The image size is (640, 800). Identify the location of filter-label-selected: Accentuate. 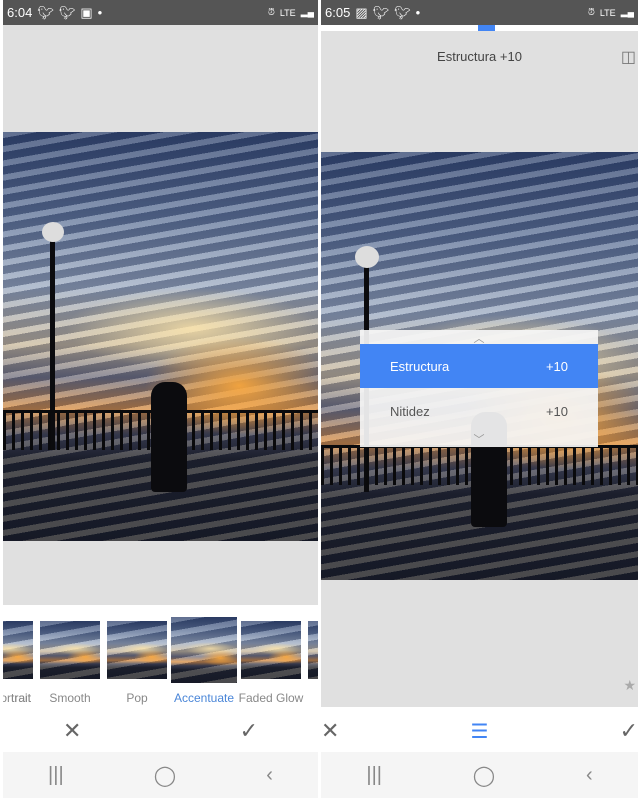
(204, 698).